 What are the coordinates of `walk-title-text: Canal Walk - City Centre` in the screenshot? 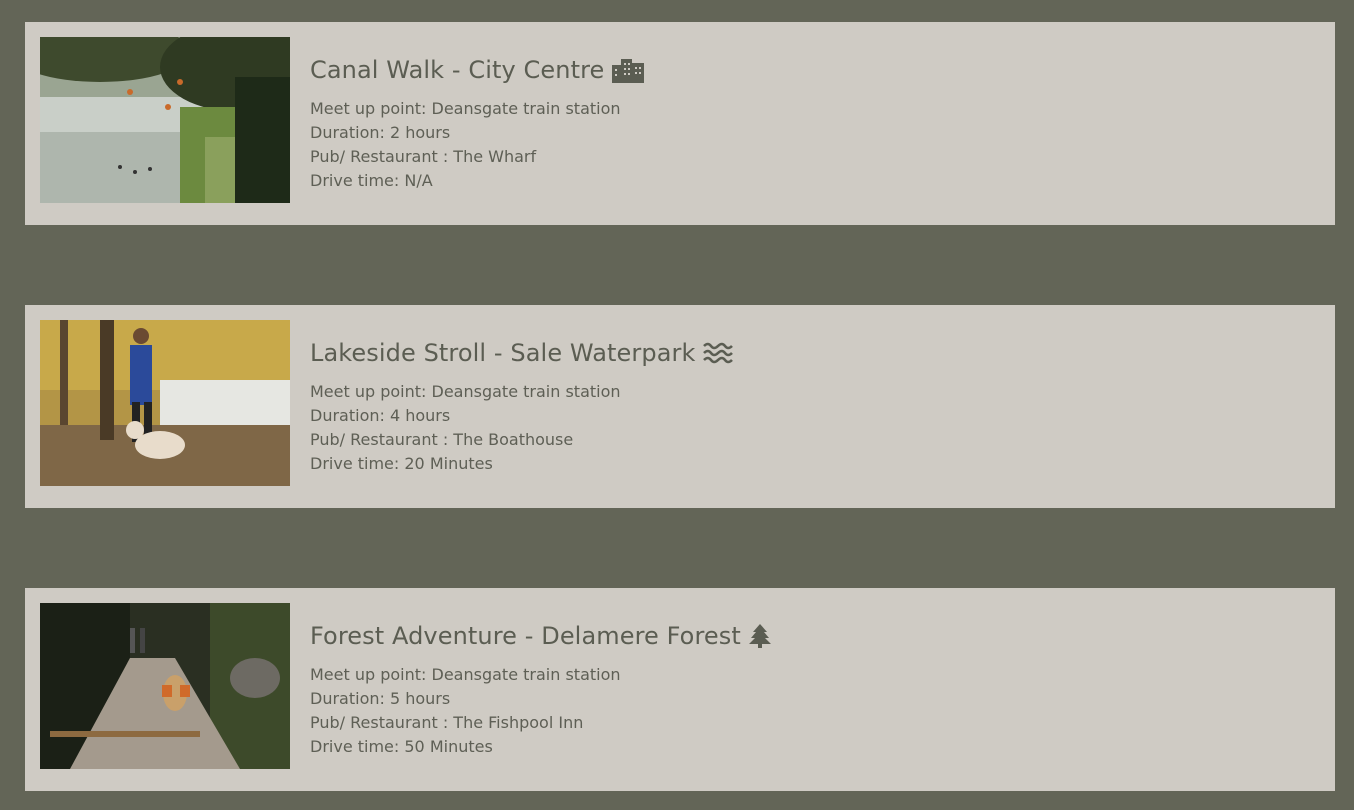 It's located at (457, 70).